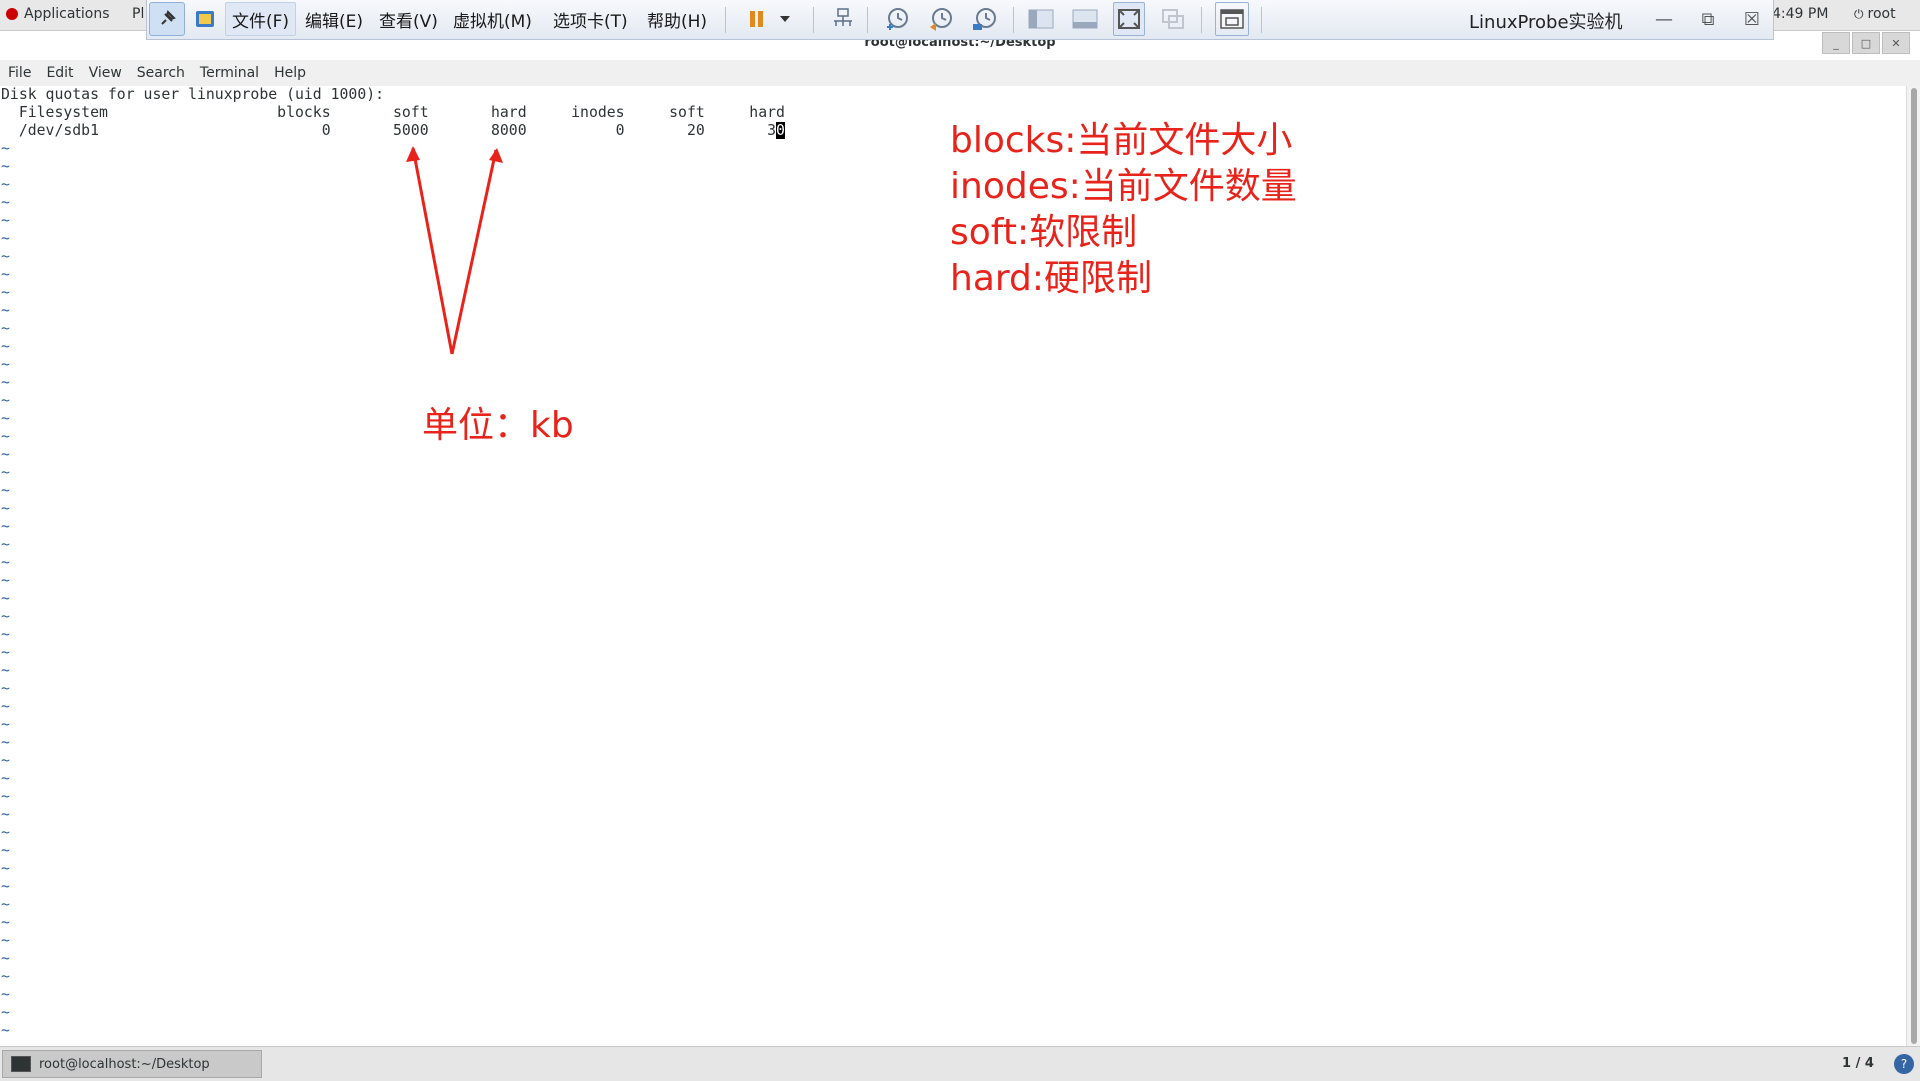 Image resolution: width=1920 pixels, height=1081 pixels. Describe the element at coordinates (1044, 232) in the screenshot. I see `legend-soft: soft:软限制` at that location.